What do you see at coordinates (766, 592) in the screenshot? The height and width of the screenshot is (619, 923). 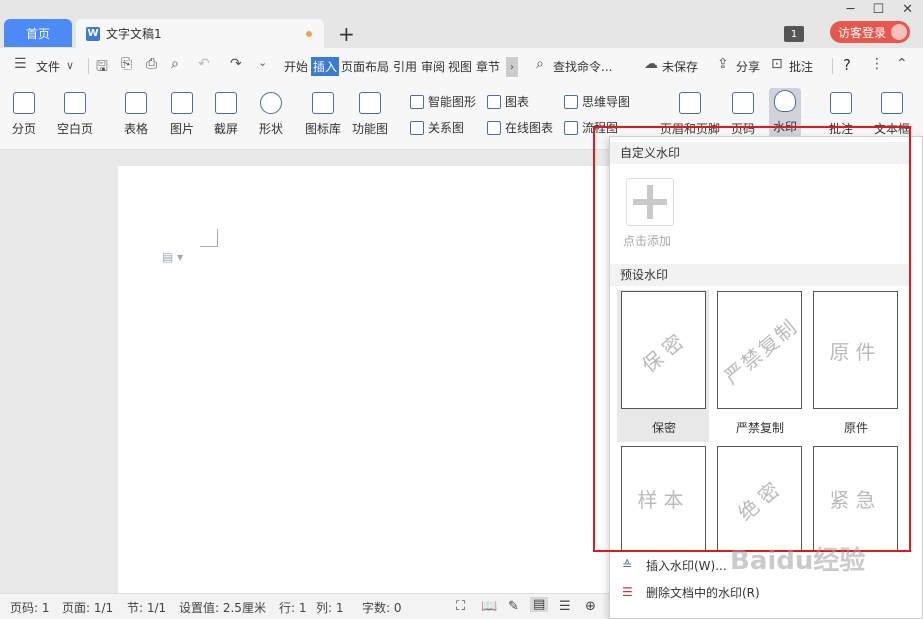 I see `delete-watermark-item: ☰ 删除文档中的水印(R)` at bounding box center [766, 592].